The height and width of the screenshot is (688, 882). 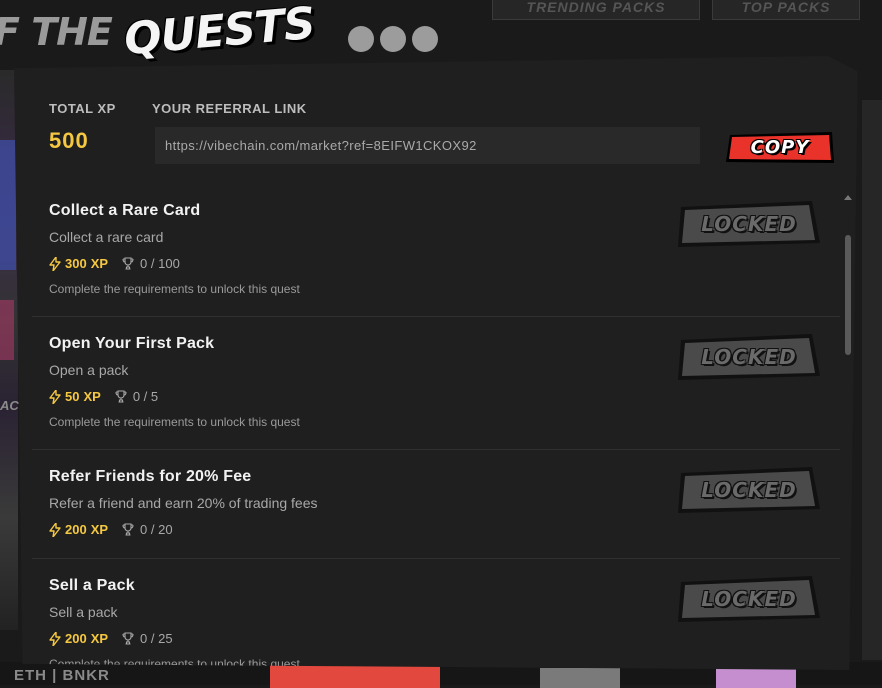 What do you see at coordinates (62, 675) in the screenshot?
I see `background-bottom-text: ETH | BNKR` at bounding box center [62, 675].